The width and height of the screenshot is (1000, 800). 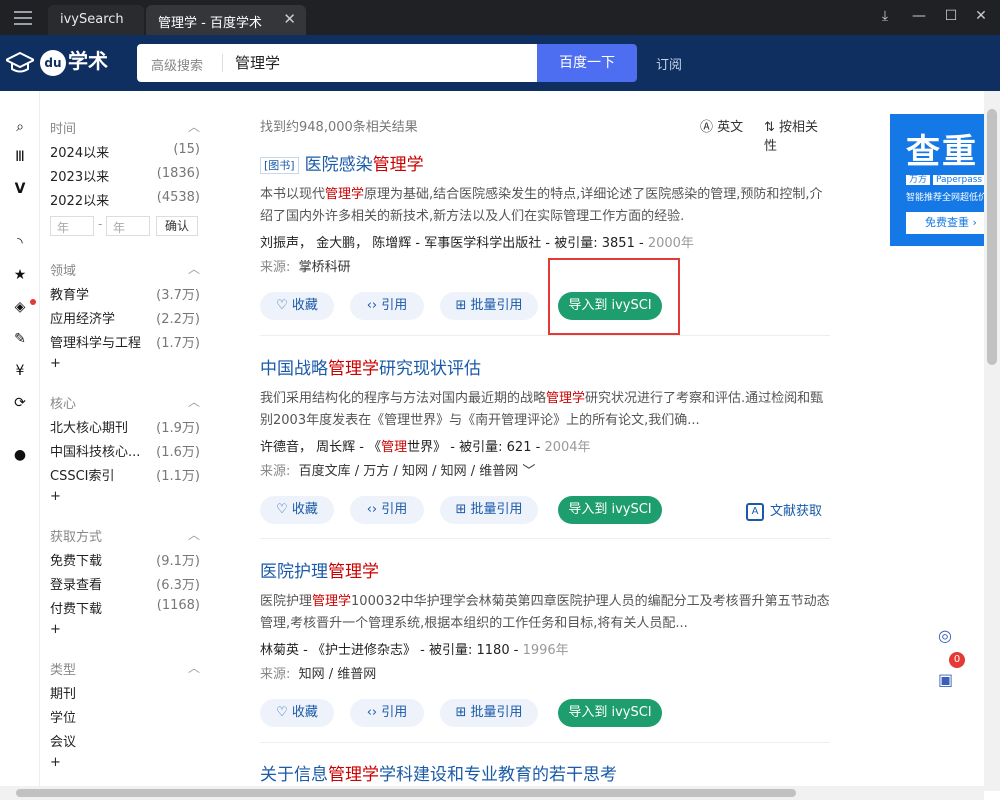 What do you see at coordinates (338, 674) in the screenshot?
I see `source-link: 知网 / 维普网` at bounding box center [338, 674].